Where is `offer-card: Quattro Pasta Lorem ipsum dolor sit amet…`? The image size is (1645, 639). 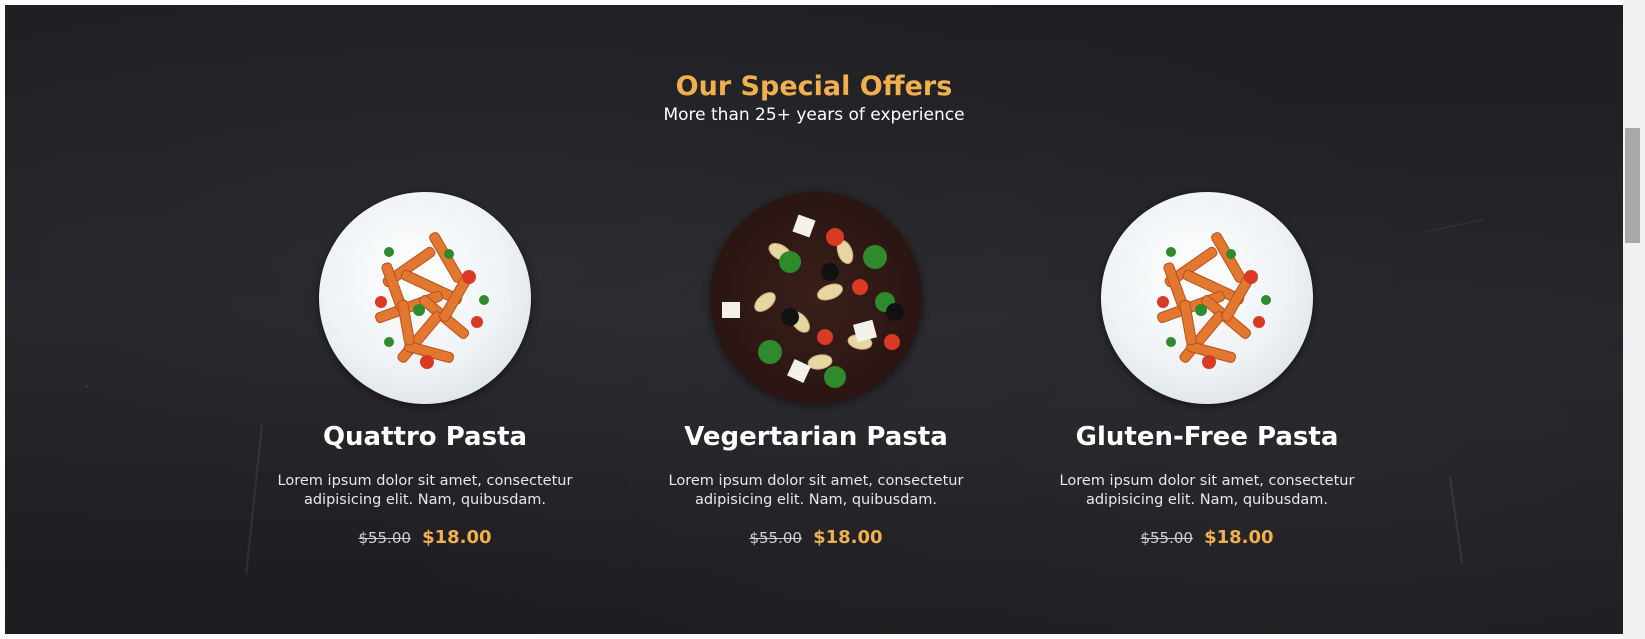 offer-card: Quattro Pasta Lorem ipsum dolor sit amet… is located at coordinates (425, 370).